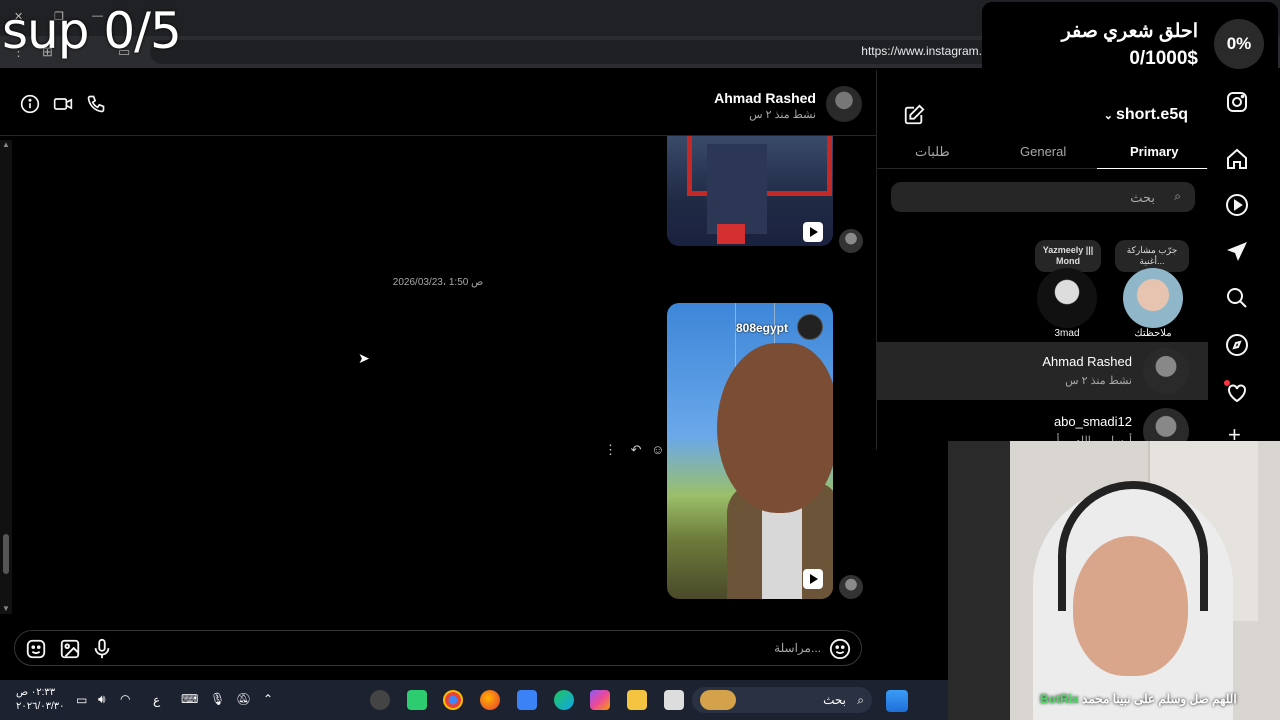  Describe the element at coordinates (35, 692) in the screenshot. I see `taskbar-time: ٠٢:٣٣ ص` at that location.